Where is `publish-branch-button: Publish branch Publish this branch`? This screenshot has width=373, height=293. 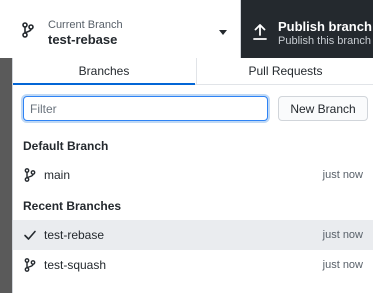
publish-branch-button: Publish branch Publish this branch is located at coordinates (307, 29).